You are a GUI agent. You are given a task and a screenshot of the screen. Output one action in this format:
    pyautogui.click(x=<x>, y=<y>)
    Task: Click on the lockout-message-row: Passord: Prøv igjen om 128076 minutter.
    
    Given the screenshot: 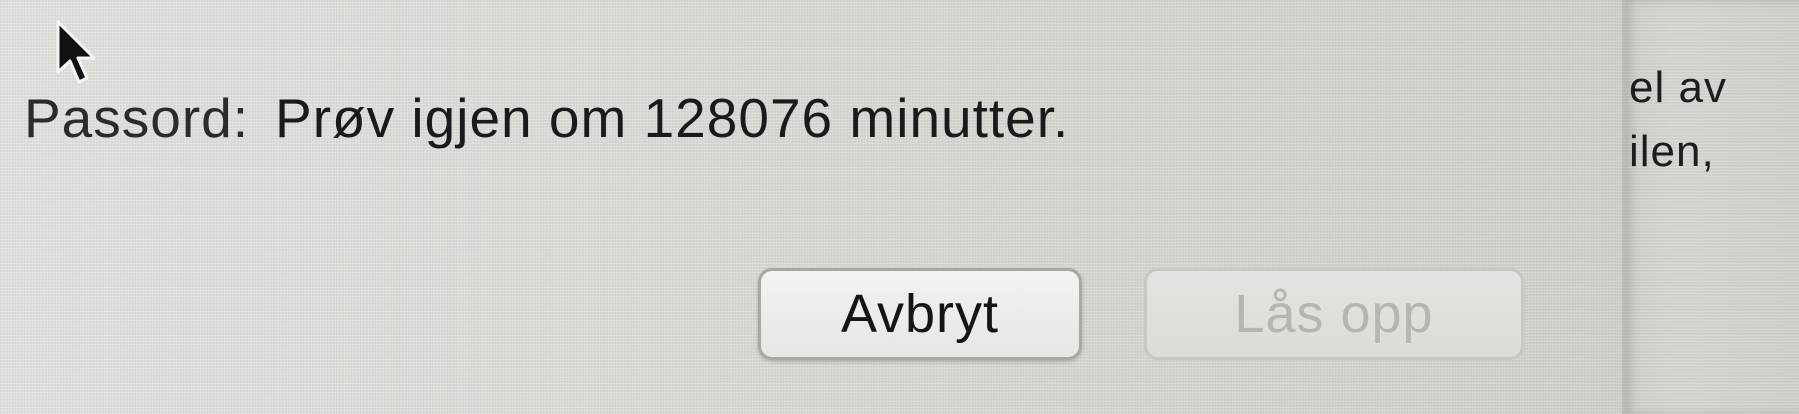 What is the action you would take?
    pyautogui.click(x=546, y=117)
    